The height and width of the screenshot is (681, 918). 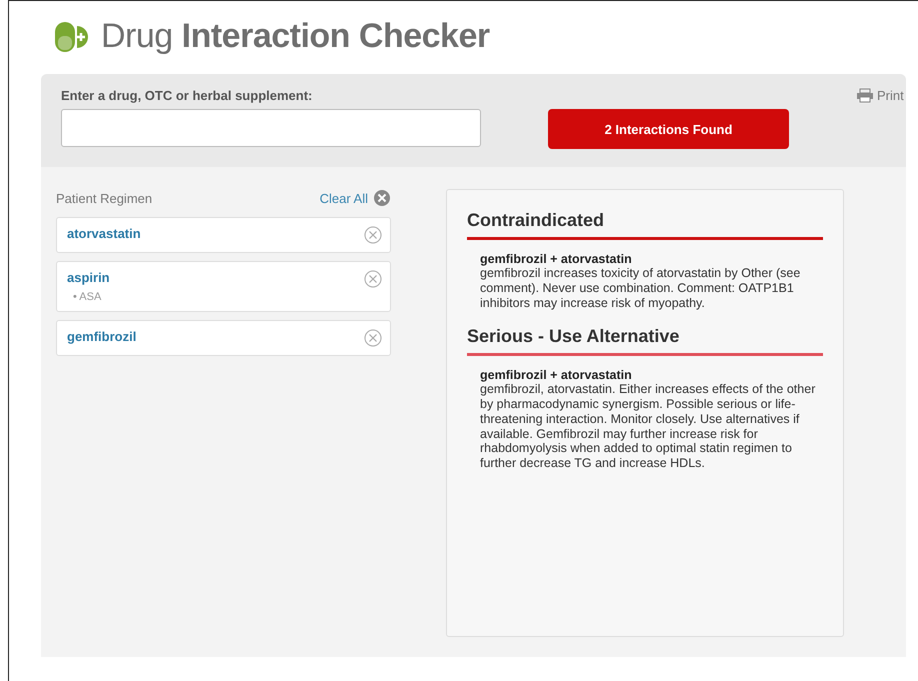 What do you see at coordinates (536, 221) in the screenshot?
I see `severity-heading: Contraindicated` at bounding box center [536, 221].